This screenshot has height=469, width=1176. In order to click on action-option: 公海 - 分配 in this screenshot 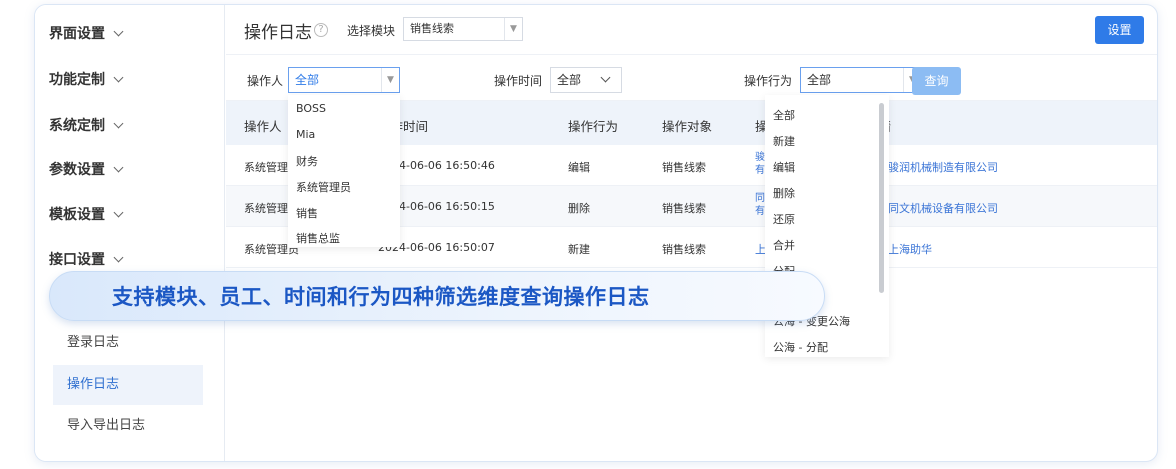, I will do `click(800, 347)`.